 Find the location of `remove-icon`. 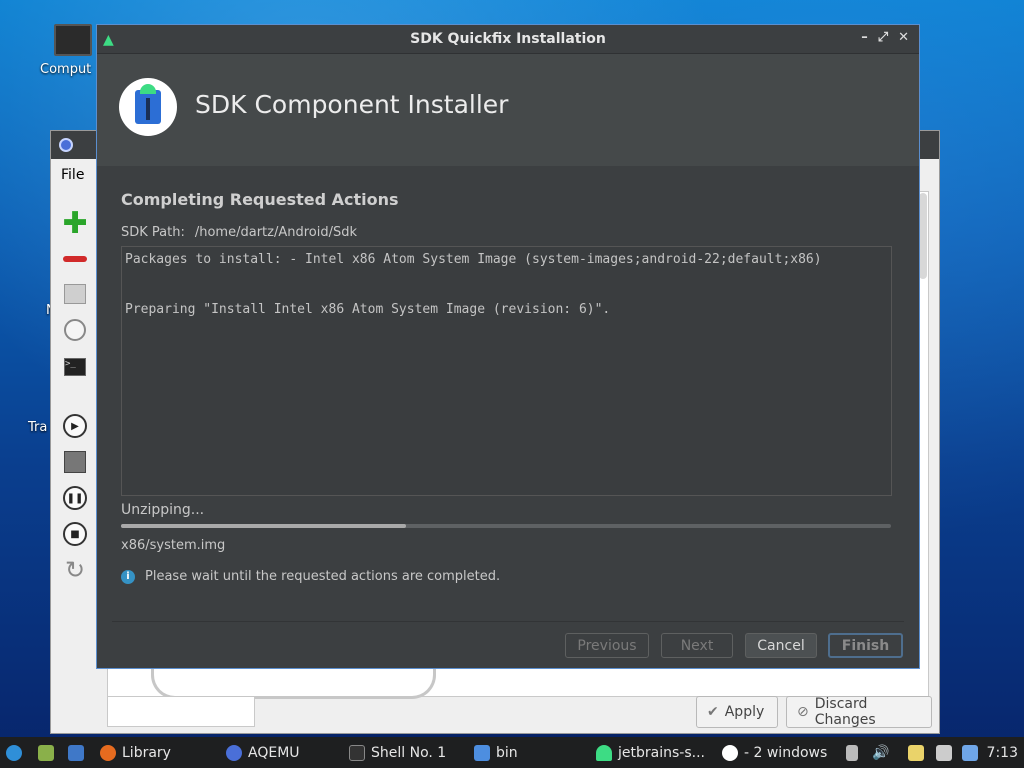

remove-icon is located at coordinates (75, 259).